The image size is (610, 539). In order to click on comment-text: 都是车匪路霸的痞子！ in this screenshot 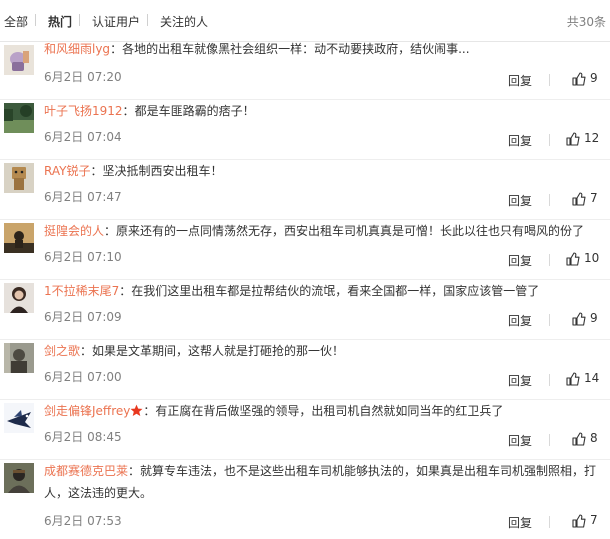, I will do `click(194, 111)`.